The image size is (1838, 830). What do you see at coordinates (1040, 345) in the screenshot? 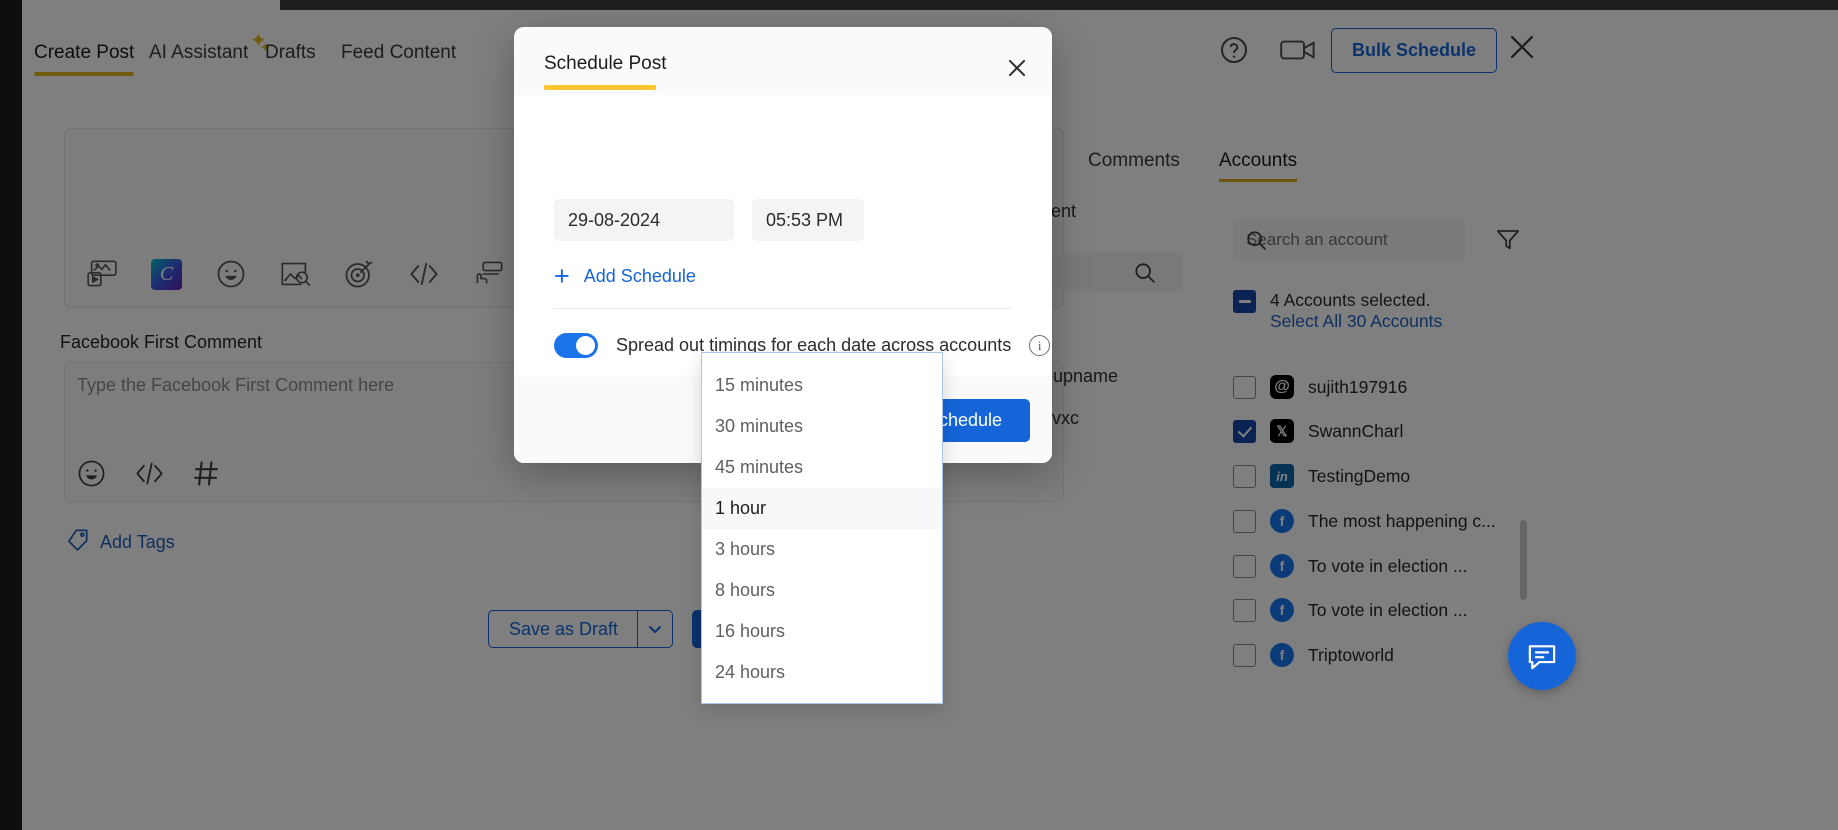
I see `info-icon: i` at bounding box center [1040, 345].